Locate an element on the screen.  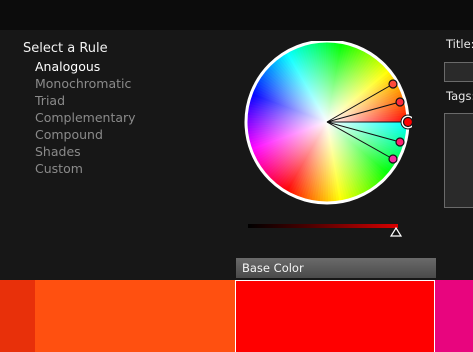
brightness-slider is located at coordinates (323, 226).